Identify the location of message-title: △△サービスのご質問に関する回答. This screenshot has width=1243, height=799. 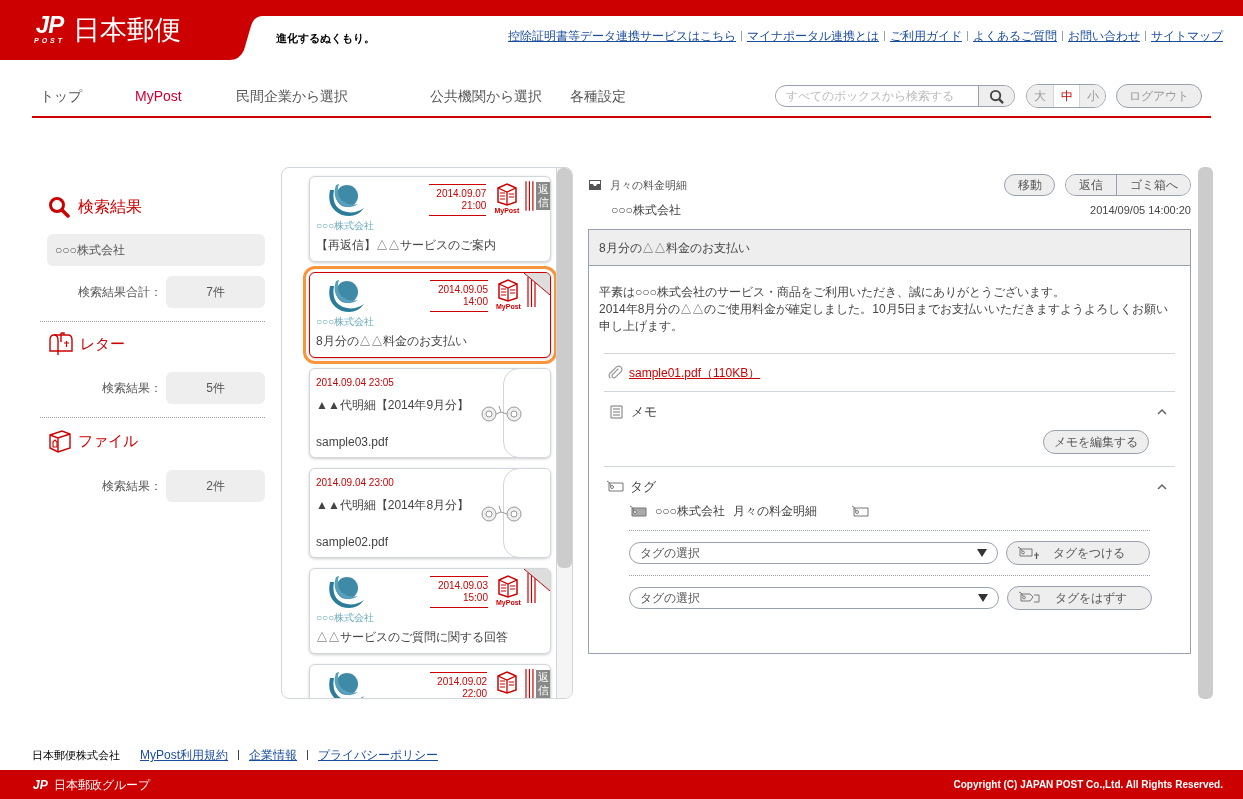
(412, 637).